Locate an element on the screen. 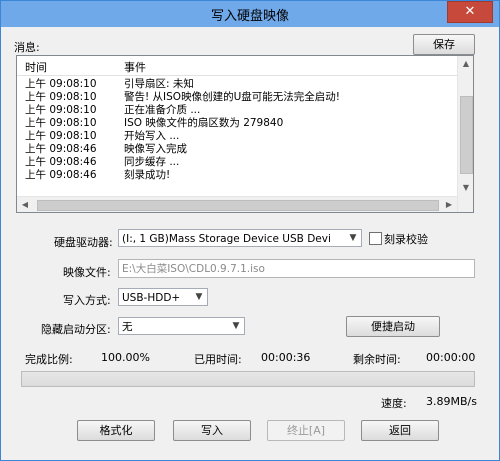  column-header-event: 事件 is located at coordinates (135, 67).